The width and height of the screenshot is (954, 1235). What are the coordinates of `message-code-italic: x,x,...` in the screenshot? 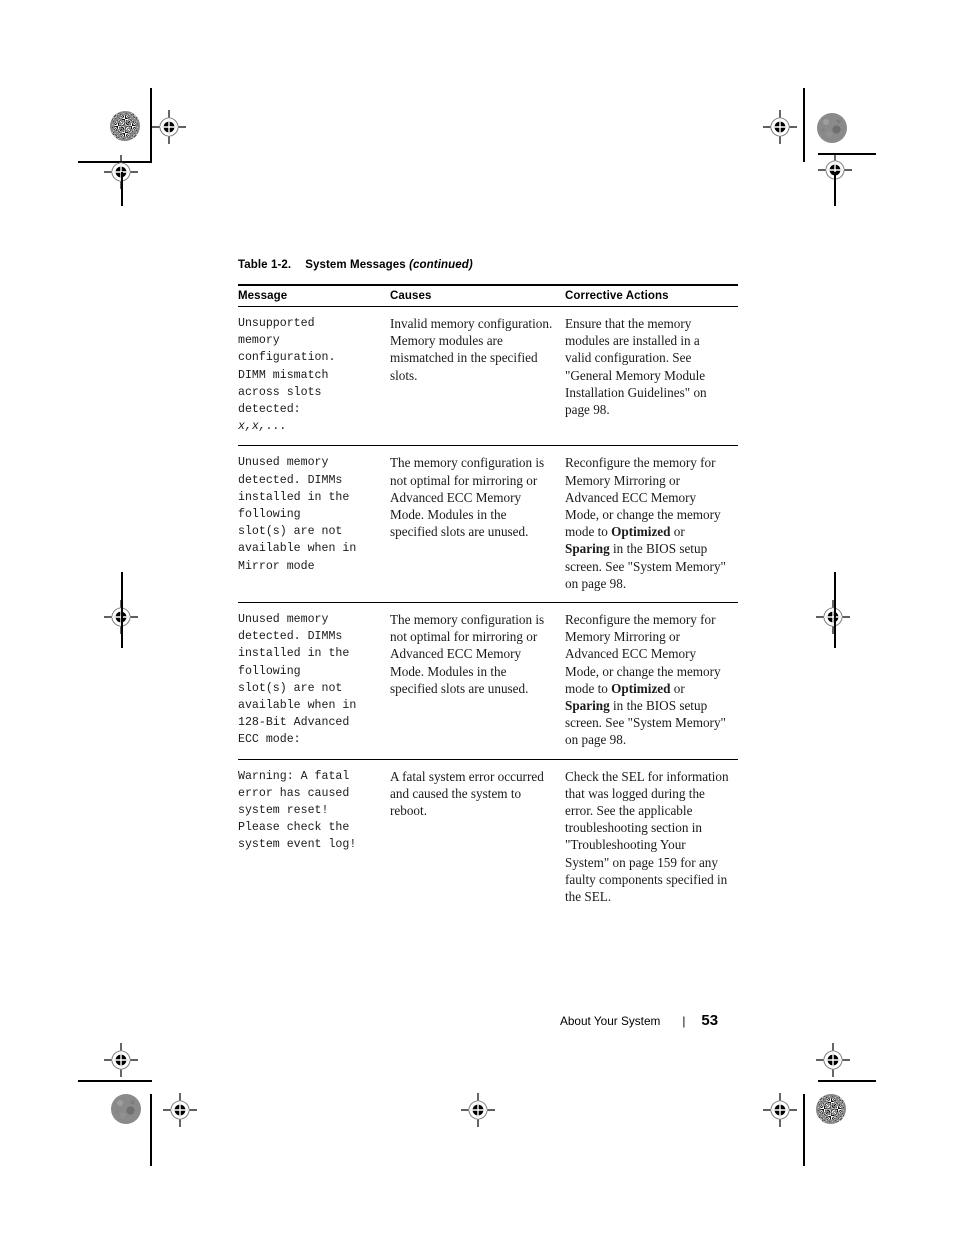 It's located at (262, 427).